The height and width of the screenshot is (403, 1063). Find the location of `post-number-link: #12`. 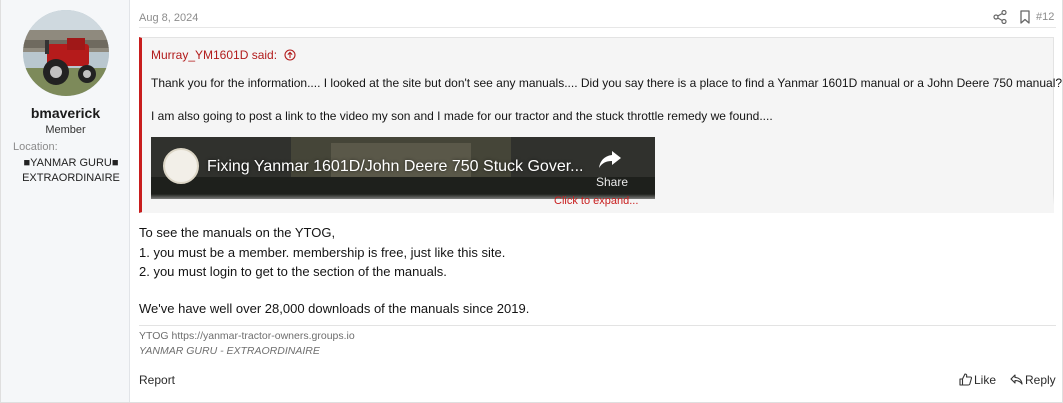

post-number-link: #12 is located at coordinates (1045, 17).